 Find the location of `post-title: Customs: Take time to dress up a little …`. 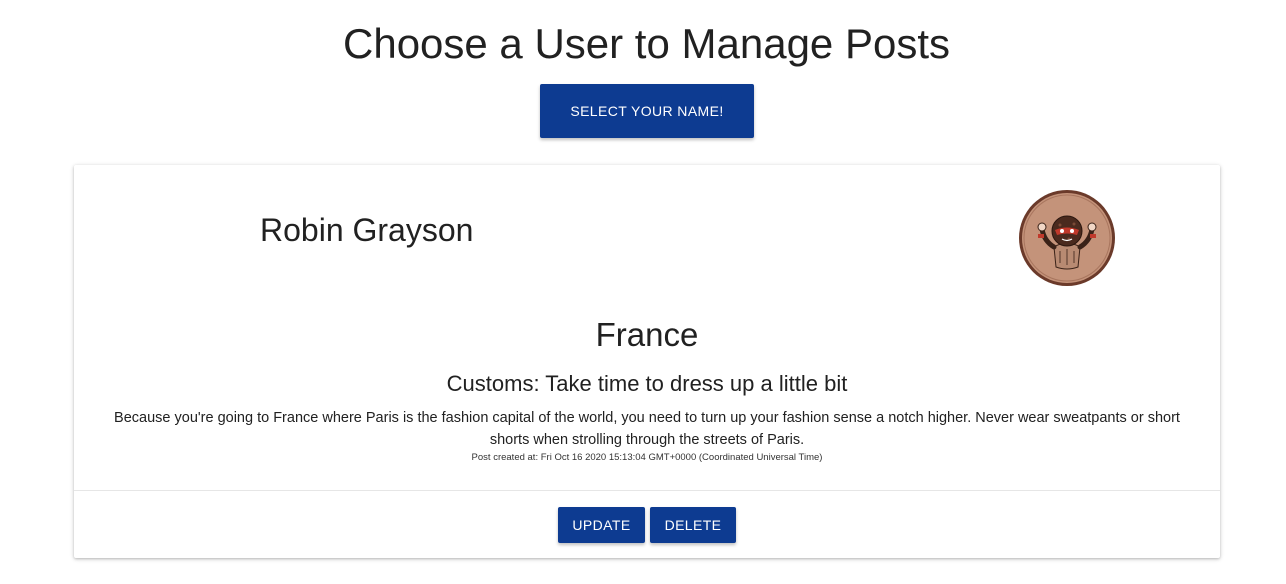

post-title: Customs: Take time to dress up a little … is located at coordinates (647, 383).